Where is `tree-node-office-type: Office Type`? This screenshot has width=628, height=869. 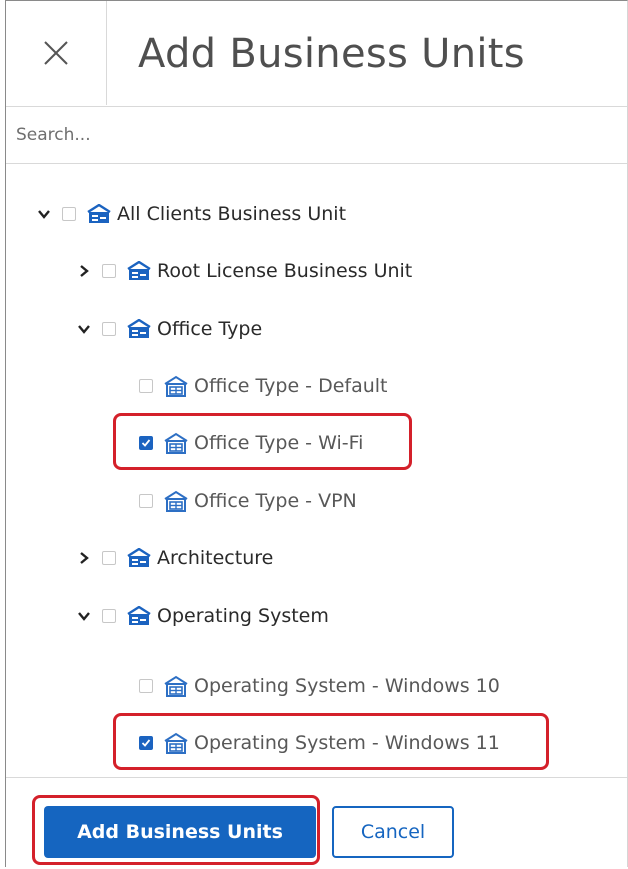 tree-node-office-type: Office Type is located at coordinates (168, 329).